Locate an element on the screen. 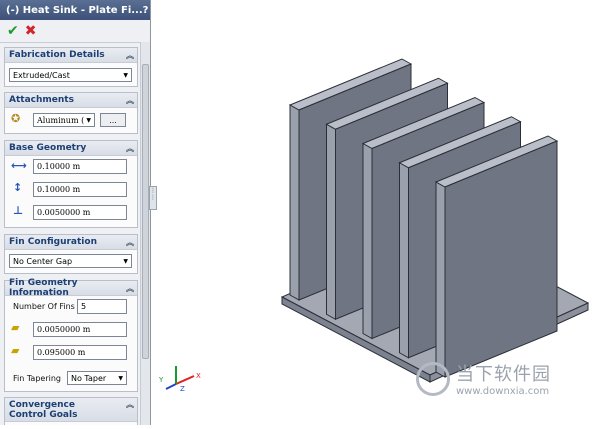 This screenshot has height=429, width=598. axis-triad: X Y Z is located at coordinates (179, 379).